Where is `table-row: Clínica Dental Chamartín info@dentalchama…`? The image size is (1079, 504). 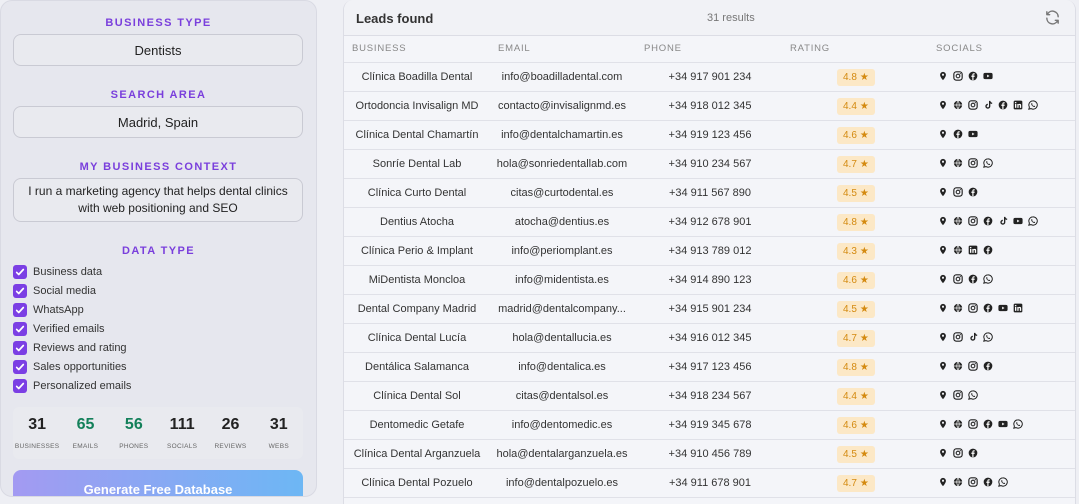
table-row: Clínica Dental Chamartín info@dentalchama… is located at coordinates (709, 135).